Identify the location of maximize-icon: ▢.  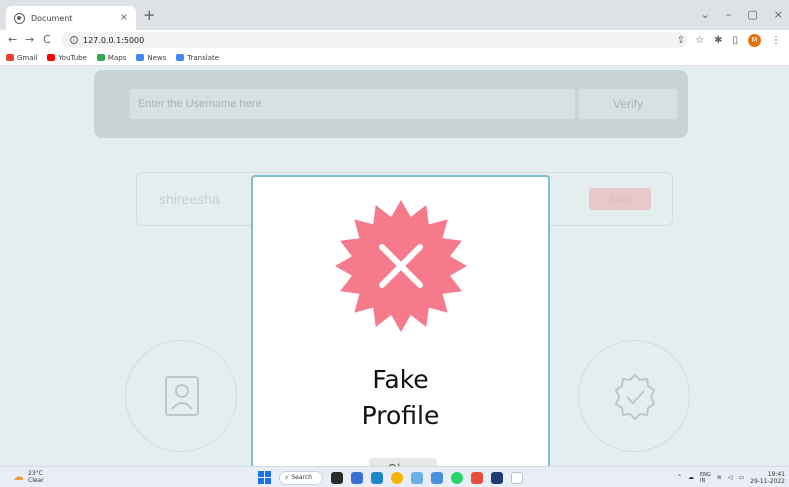
(752, 14).